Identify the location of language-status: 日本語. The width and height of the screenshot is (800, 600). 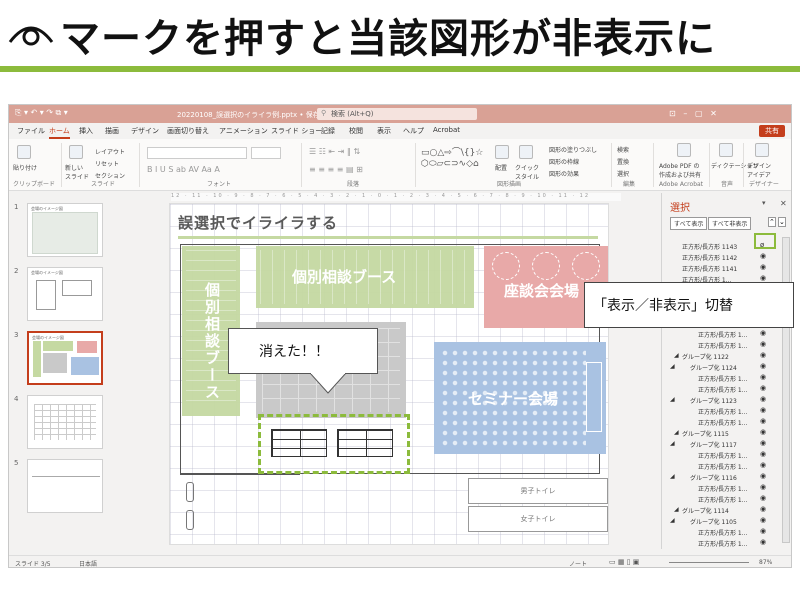
(88, 563).